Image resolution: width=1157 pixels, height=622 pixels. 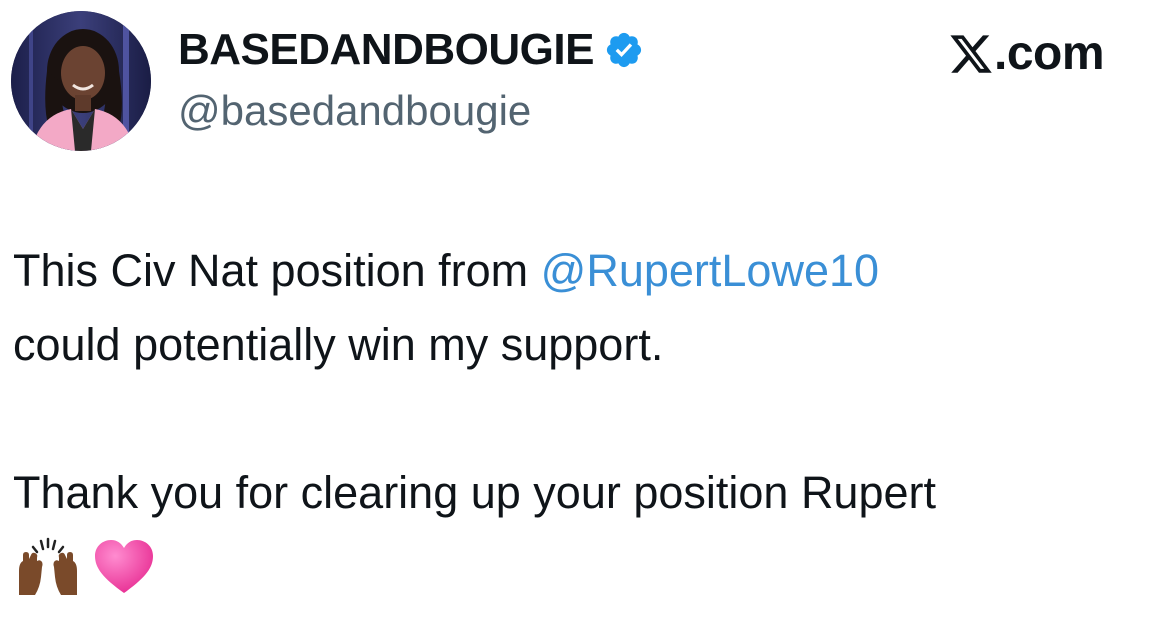 What do you see at coordinates (578, 567) in the screenshot?
I see `emoji-row` at bounding box center [578, 567].